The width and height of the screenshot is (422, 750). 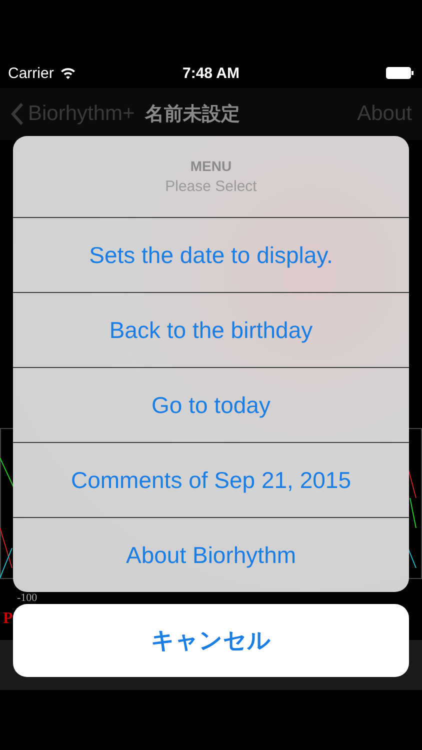 What do you see at coordinates (211, 480) in the screenshot?
I see `menu-action: Comments of Sep 21, 2015` at bounding box center [211, 480].